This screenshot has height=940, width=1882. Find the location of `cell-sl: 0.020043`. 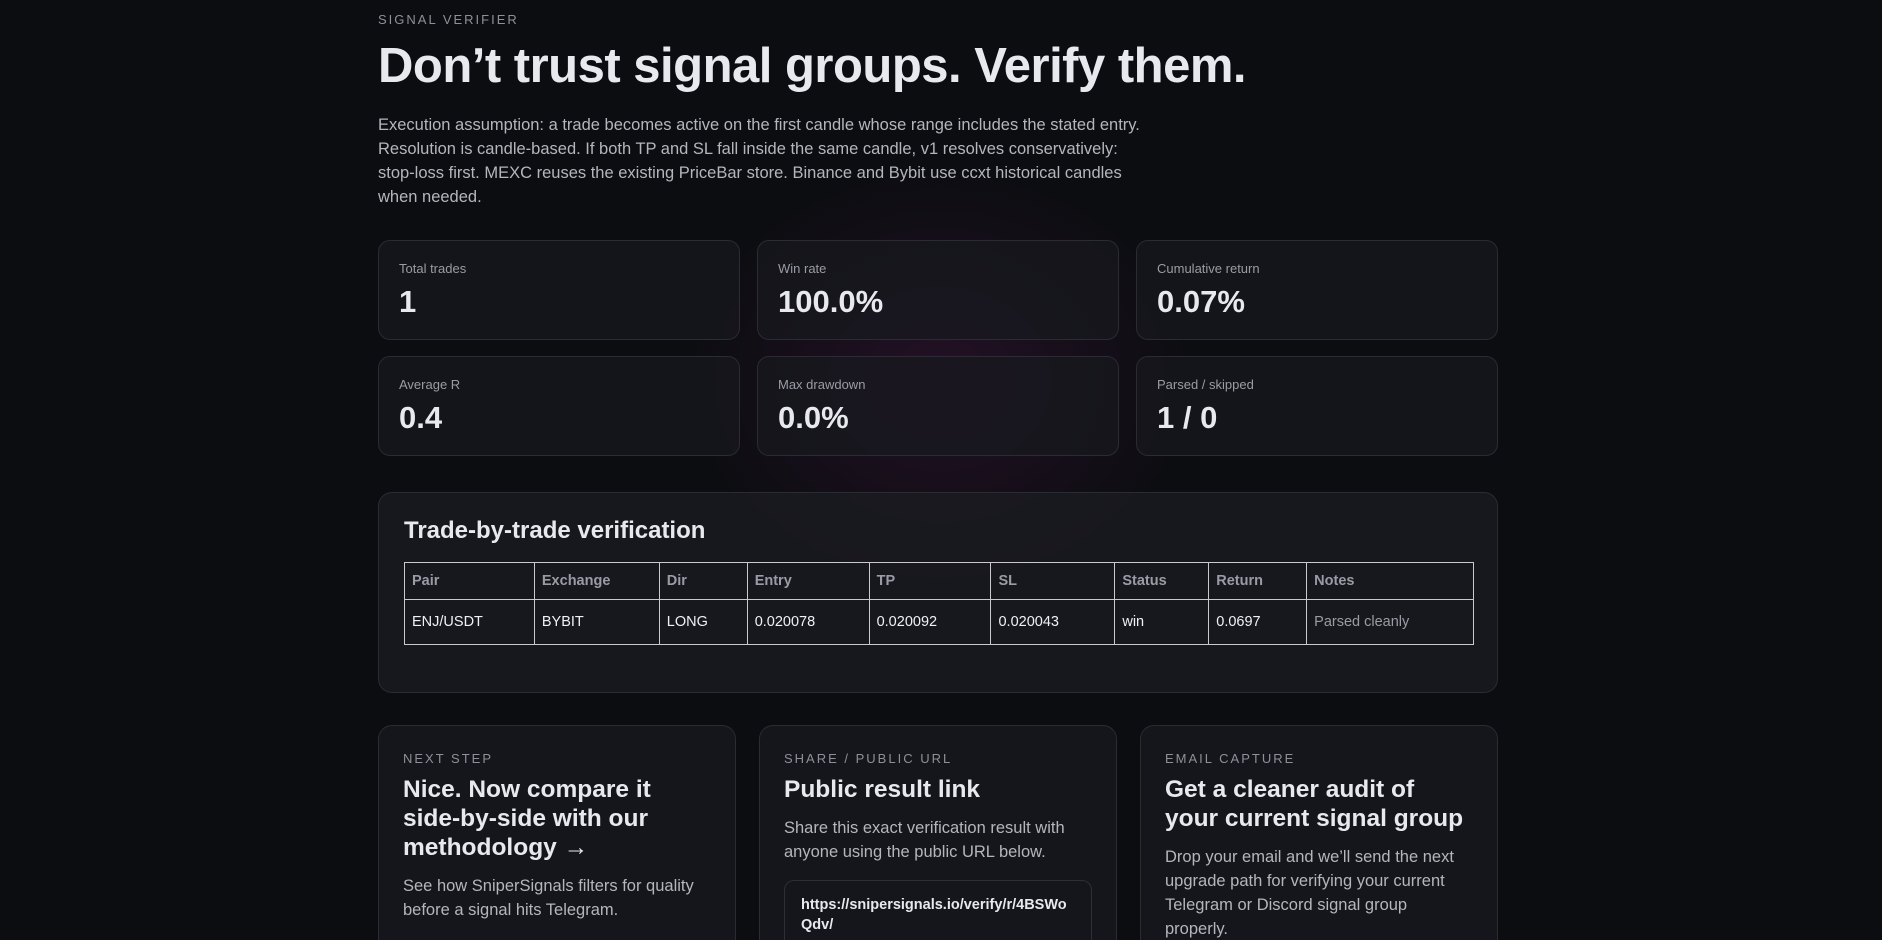

cell-sl: 0.020043 is located at coordinates (1053, 622).